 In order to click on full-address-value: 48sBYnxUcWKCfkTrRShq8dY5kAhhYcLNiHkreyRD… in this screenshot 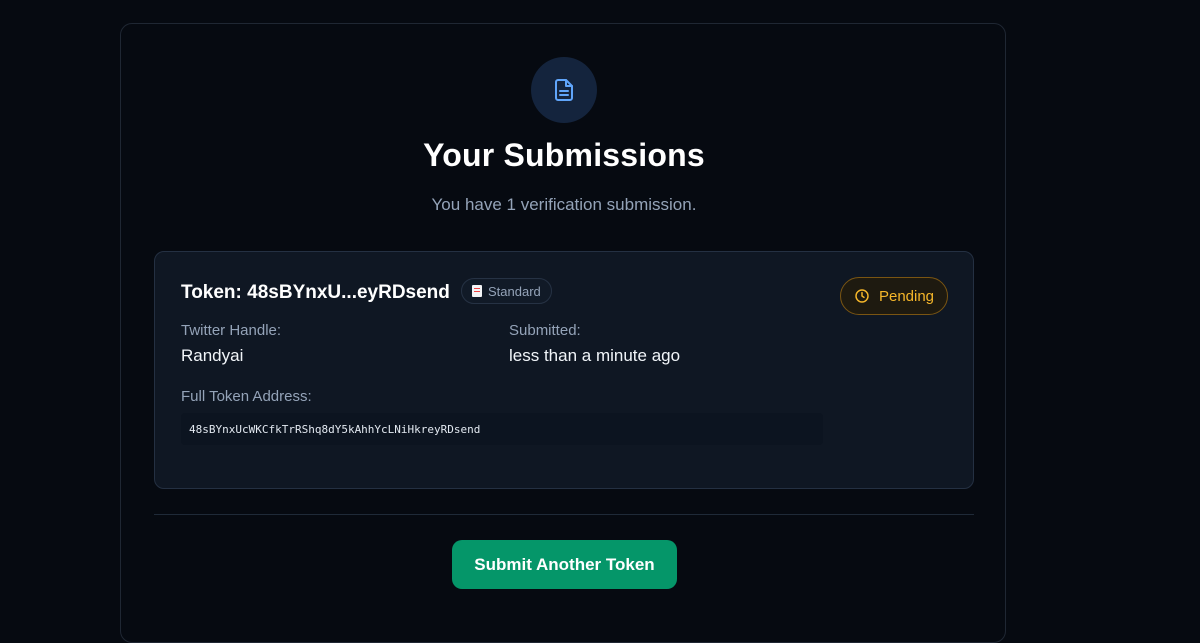, I will do `click(502, 429)`.